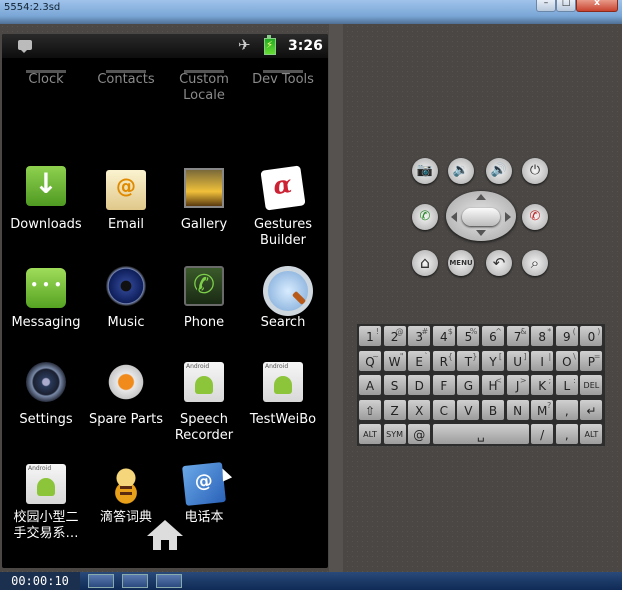 This screenshot has width=622, height=590. What do you see at coordinates (370, 385) in the screenshot?
I see `key-row3-0: A` at bounding box center [370, 385].